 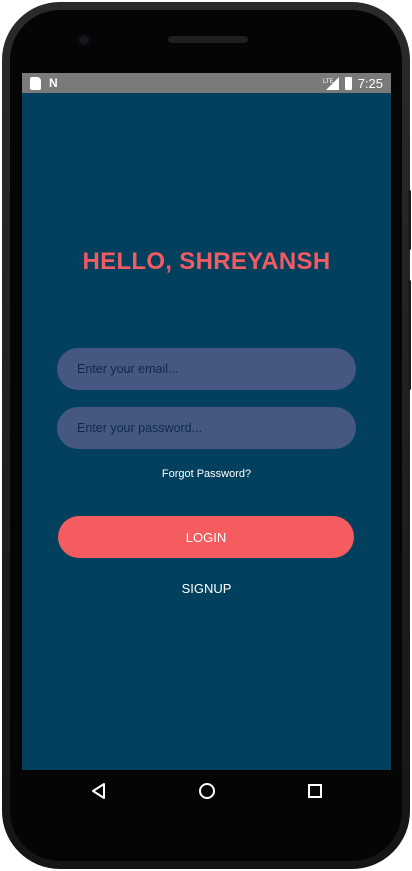 What do you see at coordinates (206, 474) in the screenshot?
I see `forgot-password-link: Forgot Password?` at bounding box center [206, 474].